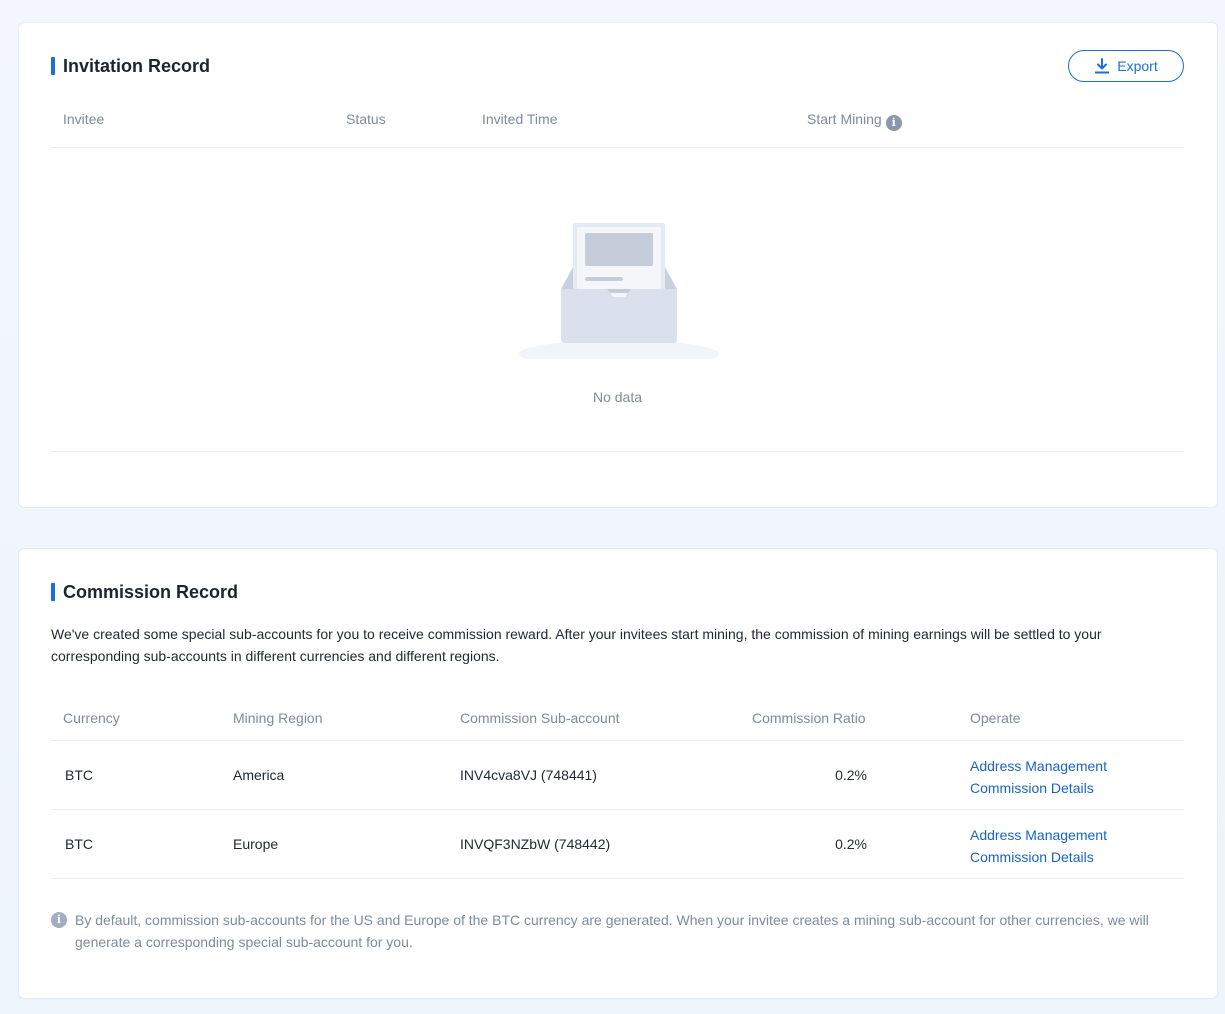 This screenshot has width=1225, height=1014. Describe the element at coordinates (844, 119) in the screenshot. I see `column-start-mining-label: Start Mining` at that location.